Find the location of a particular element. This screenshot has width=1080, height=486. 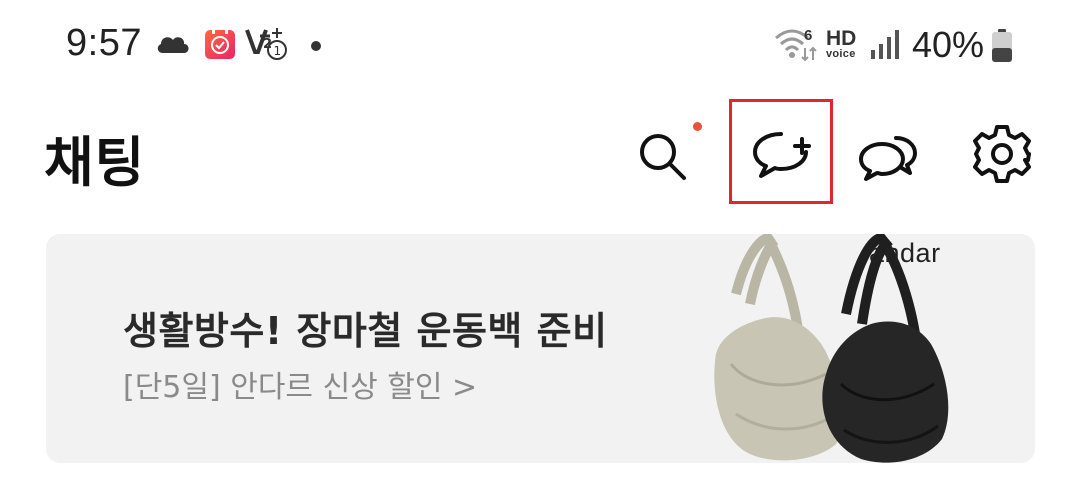

banner-title: 생활방수! 장마철 운동백 준비 is located at coordinates (365, 331).